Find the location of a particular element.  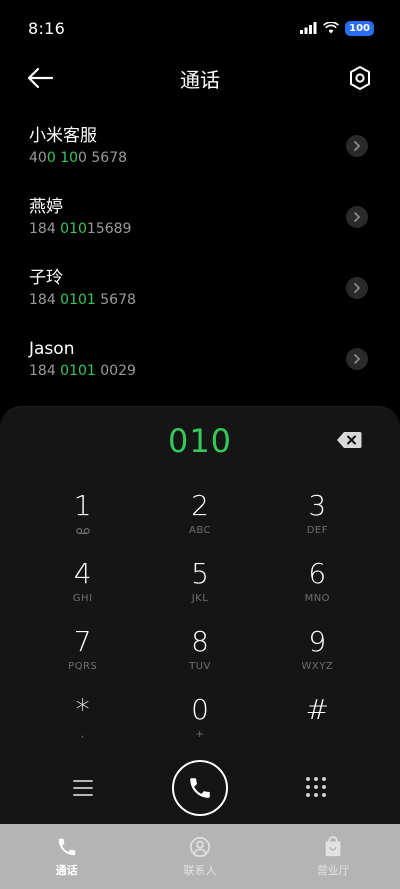

voicemail-icon is located at coordinates (82, 531).